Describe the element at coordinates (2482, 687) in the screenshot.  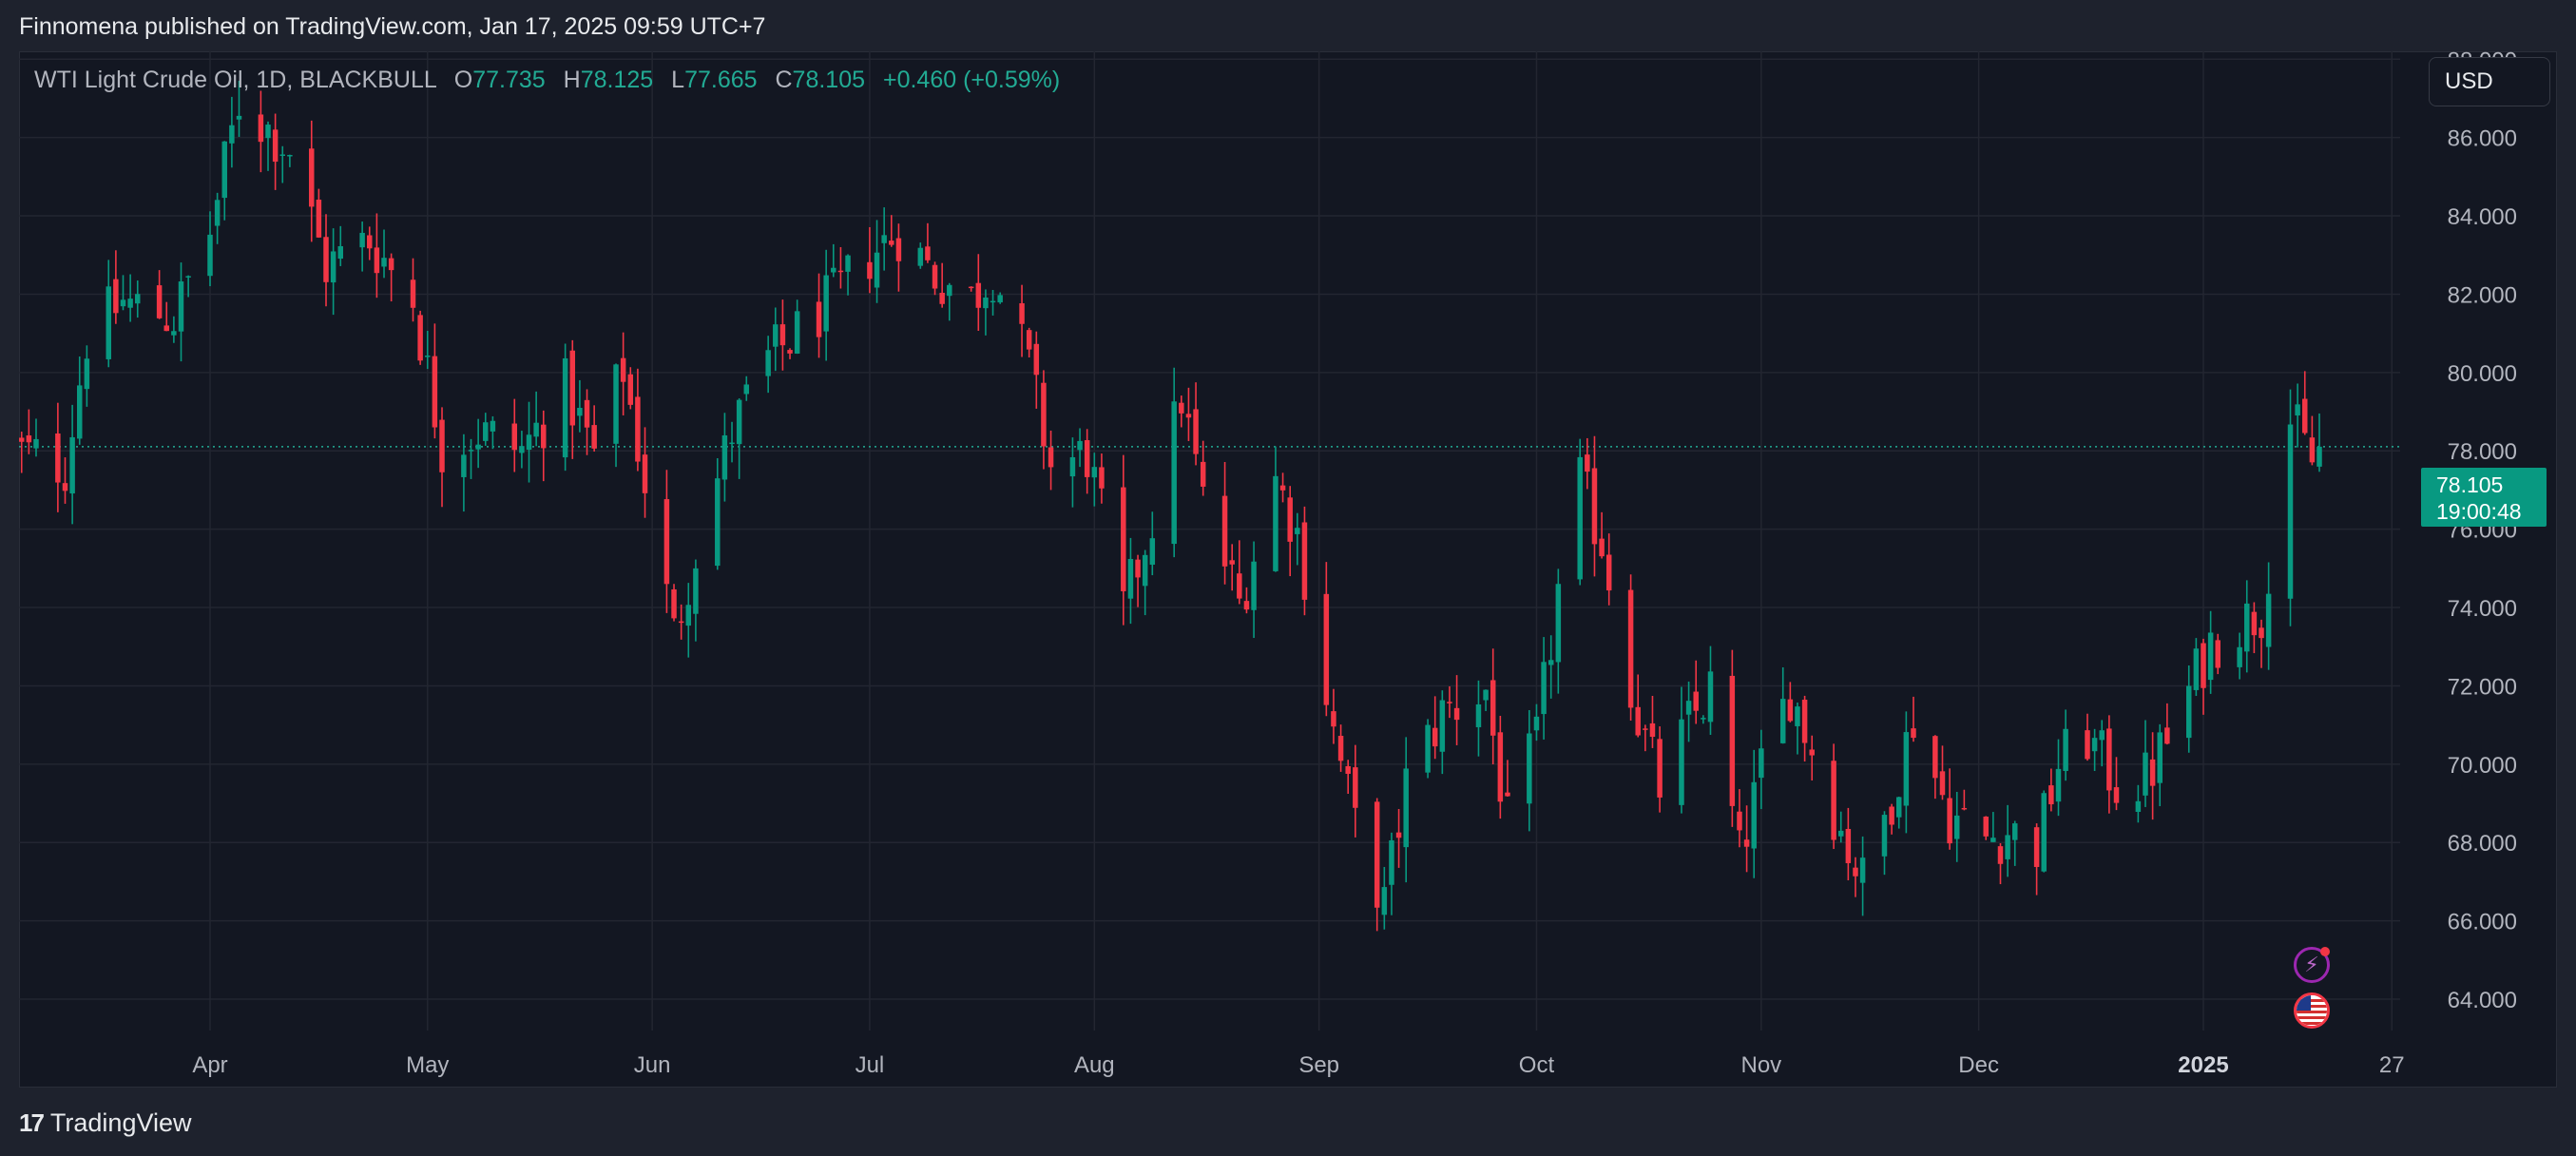
I see `price-tick-label: 72.000` at that location.